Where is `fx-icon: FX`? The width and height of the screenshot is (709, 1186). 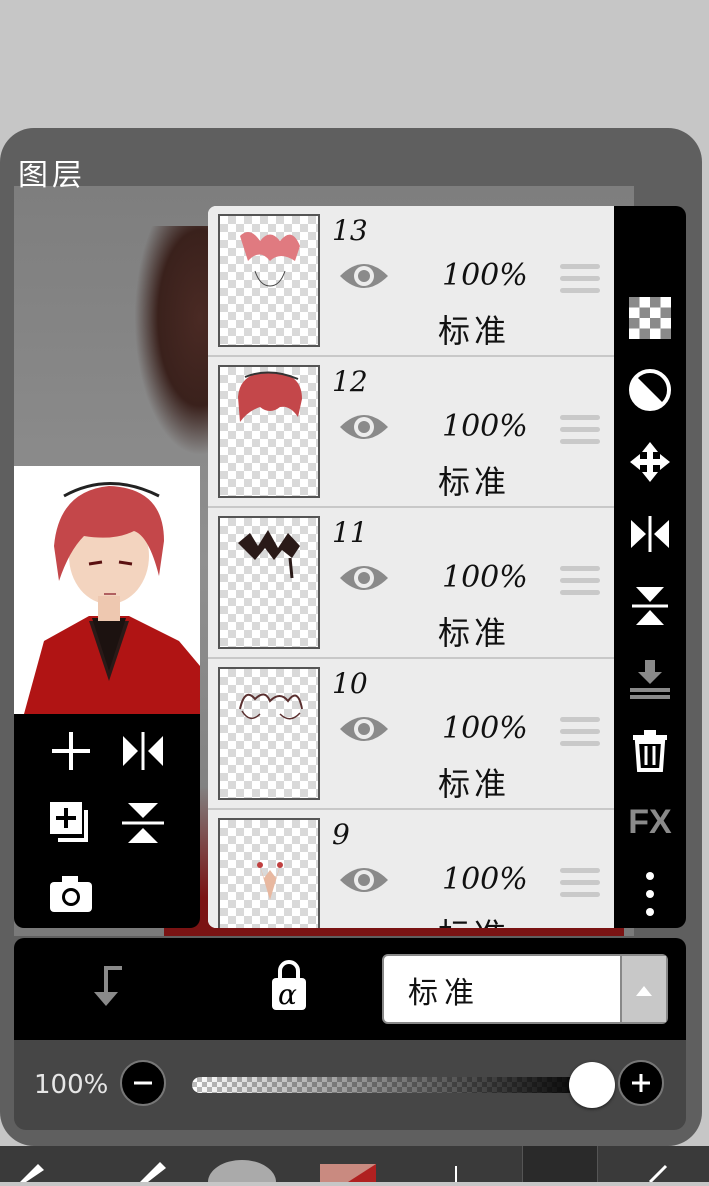 fx-icon: FX is located at coordinates (650, 822).